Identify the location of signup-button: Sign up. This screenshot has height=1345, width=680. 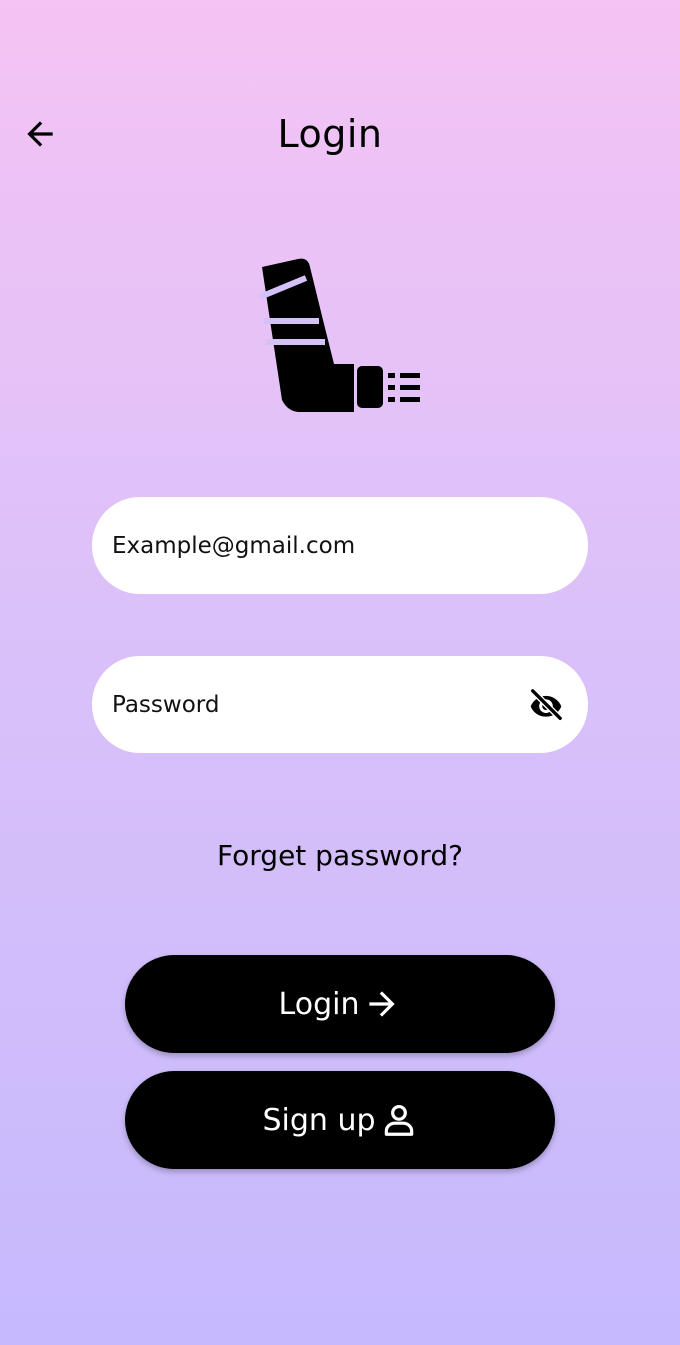
(340, 1120).